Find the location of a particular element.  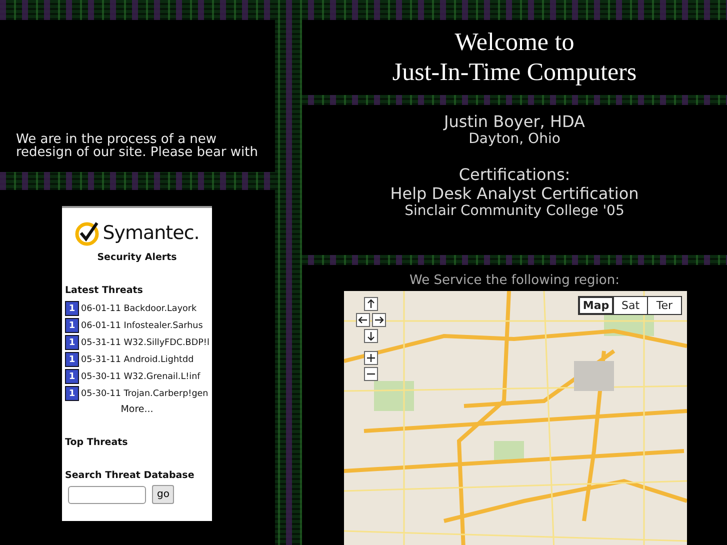

region-caption: We Service the following region: is located at coordinates (515, 280).